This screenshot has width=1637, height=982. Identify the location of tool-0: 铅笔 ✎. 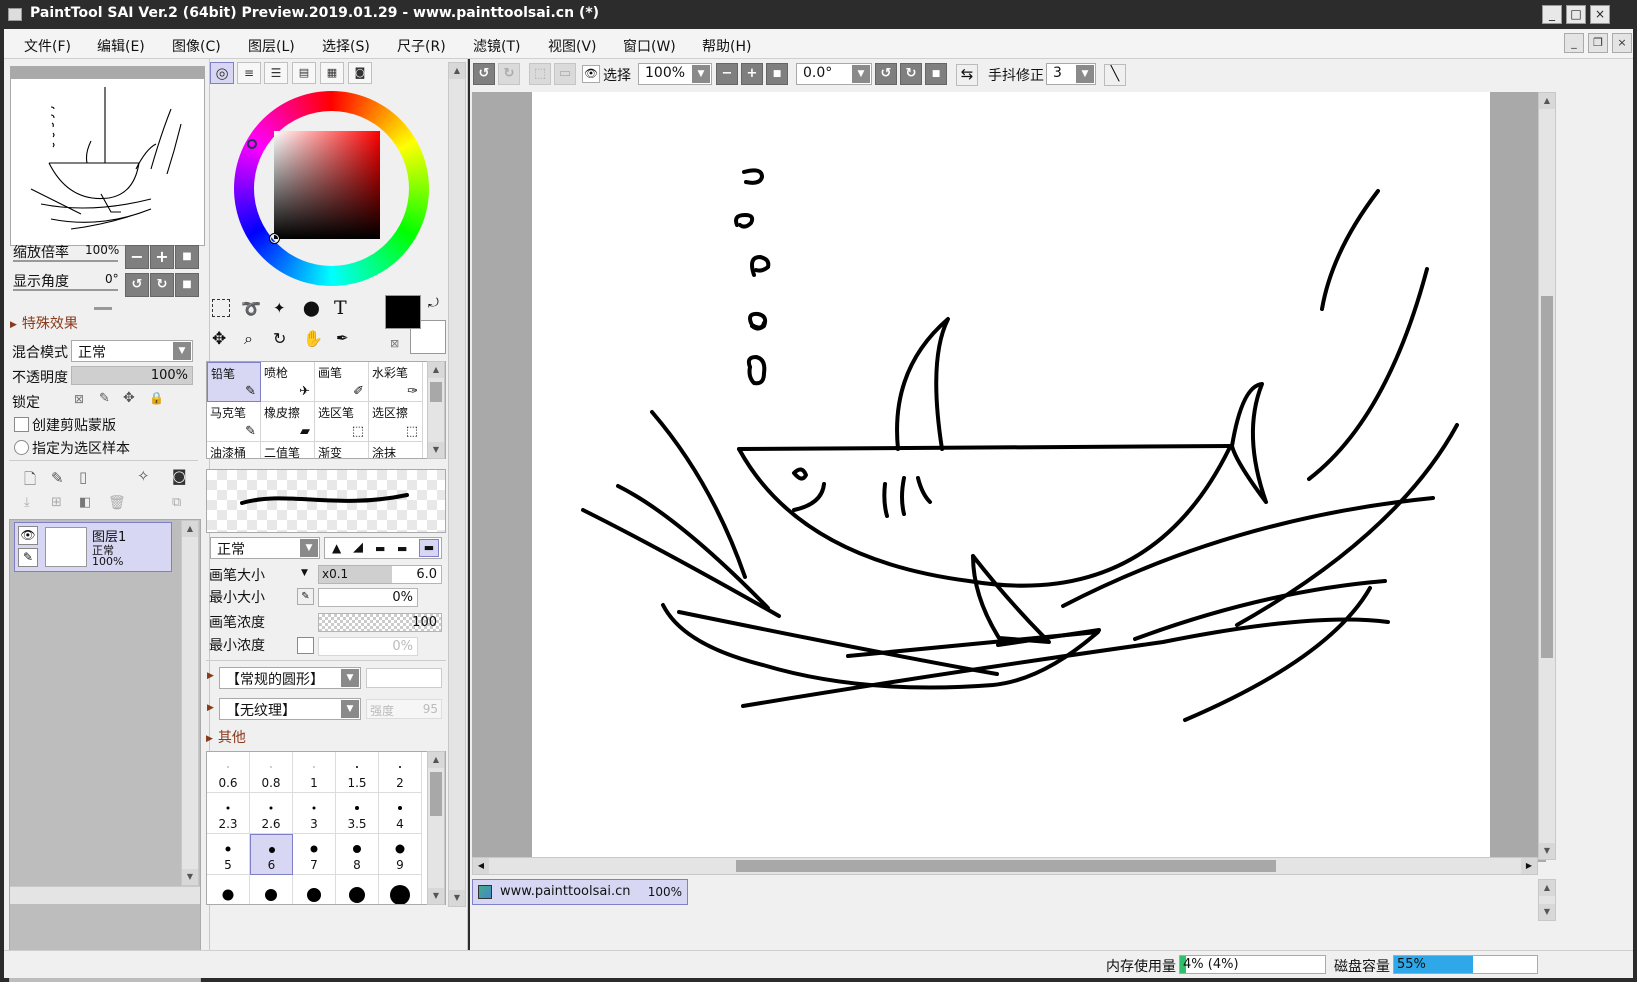
(234, 382).